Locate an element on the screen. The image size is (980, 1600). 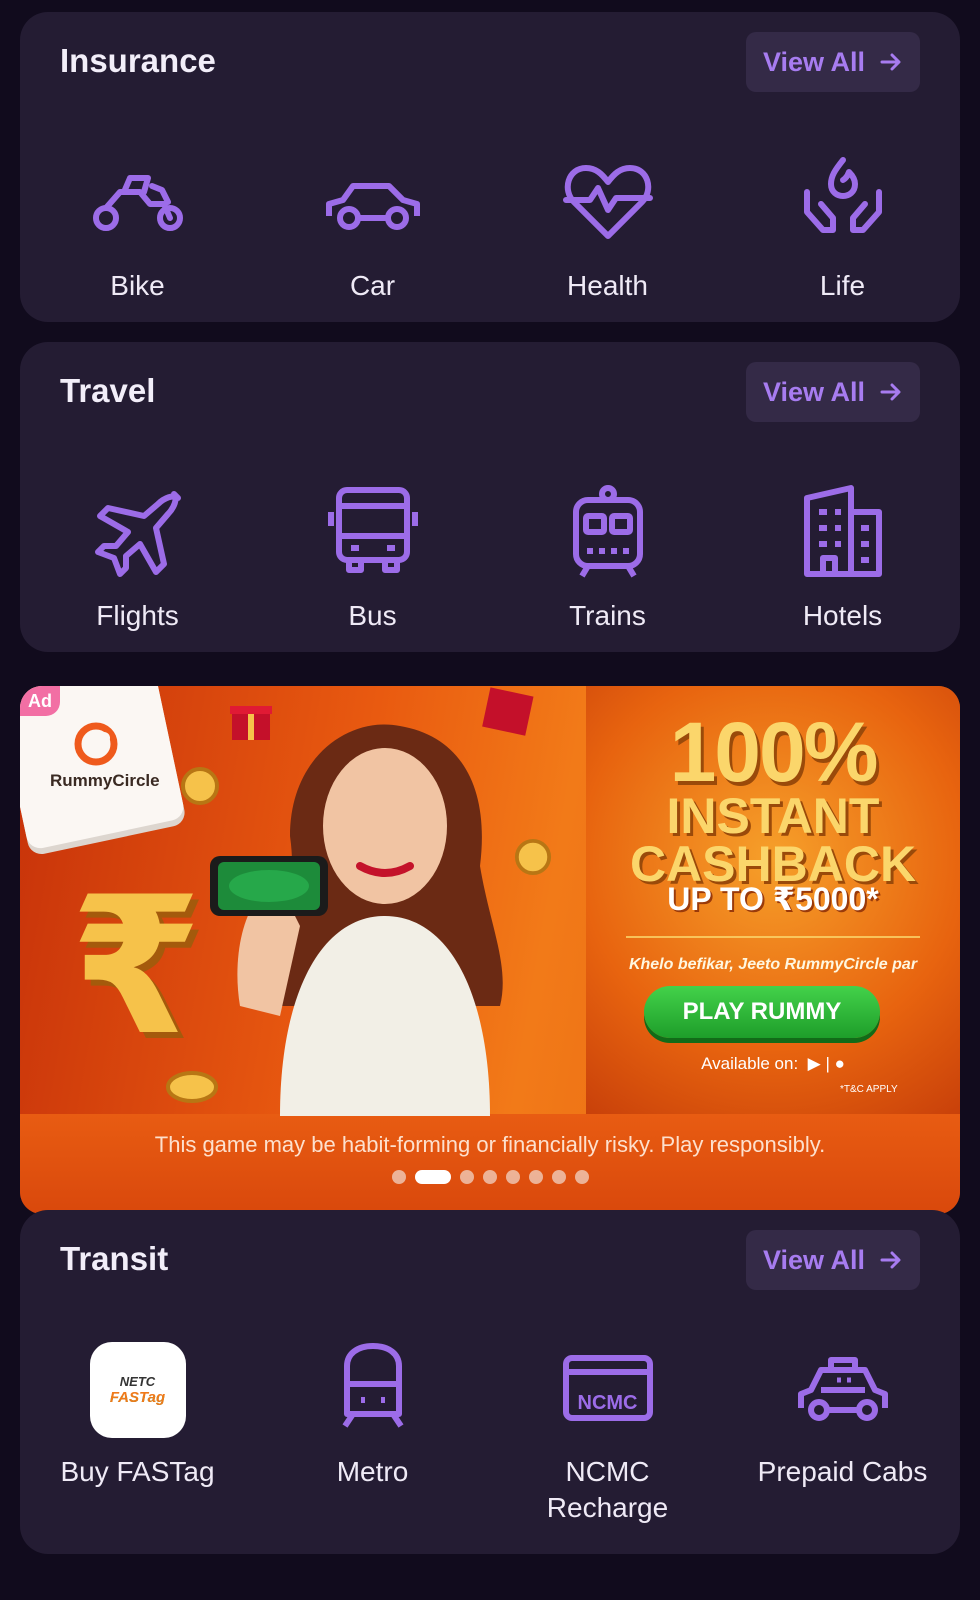
hotel-building-icon is located at coordinates (842, 531).